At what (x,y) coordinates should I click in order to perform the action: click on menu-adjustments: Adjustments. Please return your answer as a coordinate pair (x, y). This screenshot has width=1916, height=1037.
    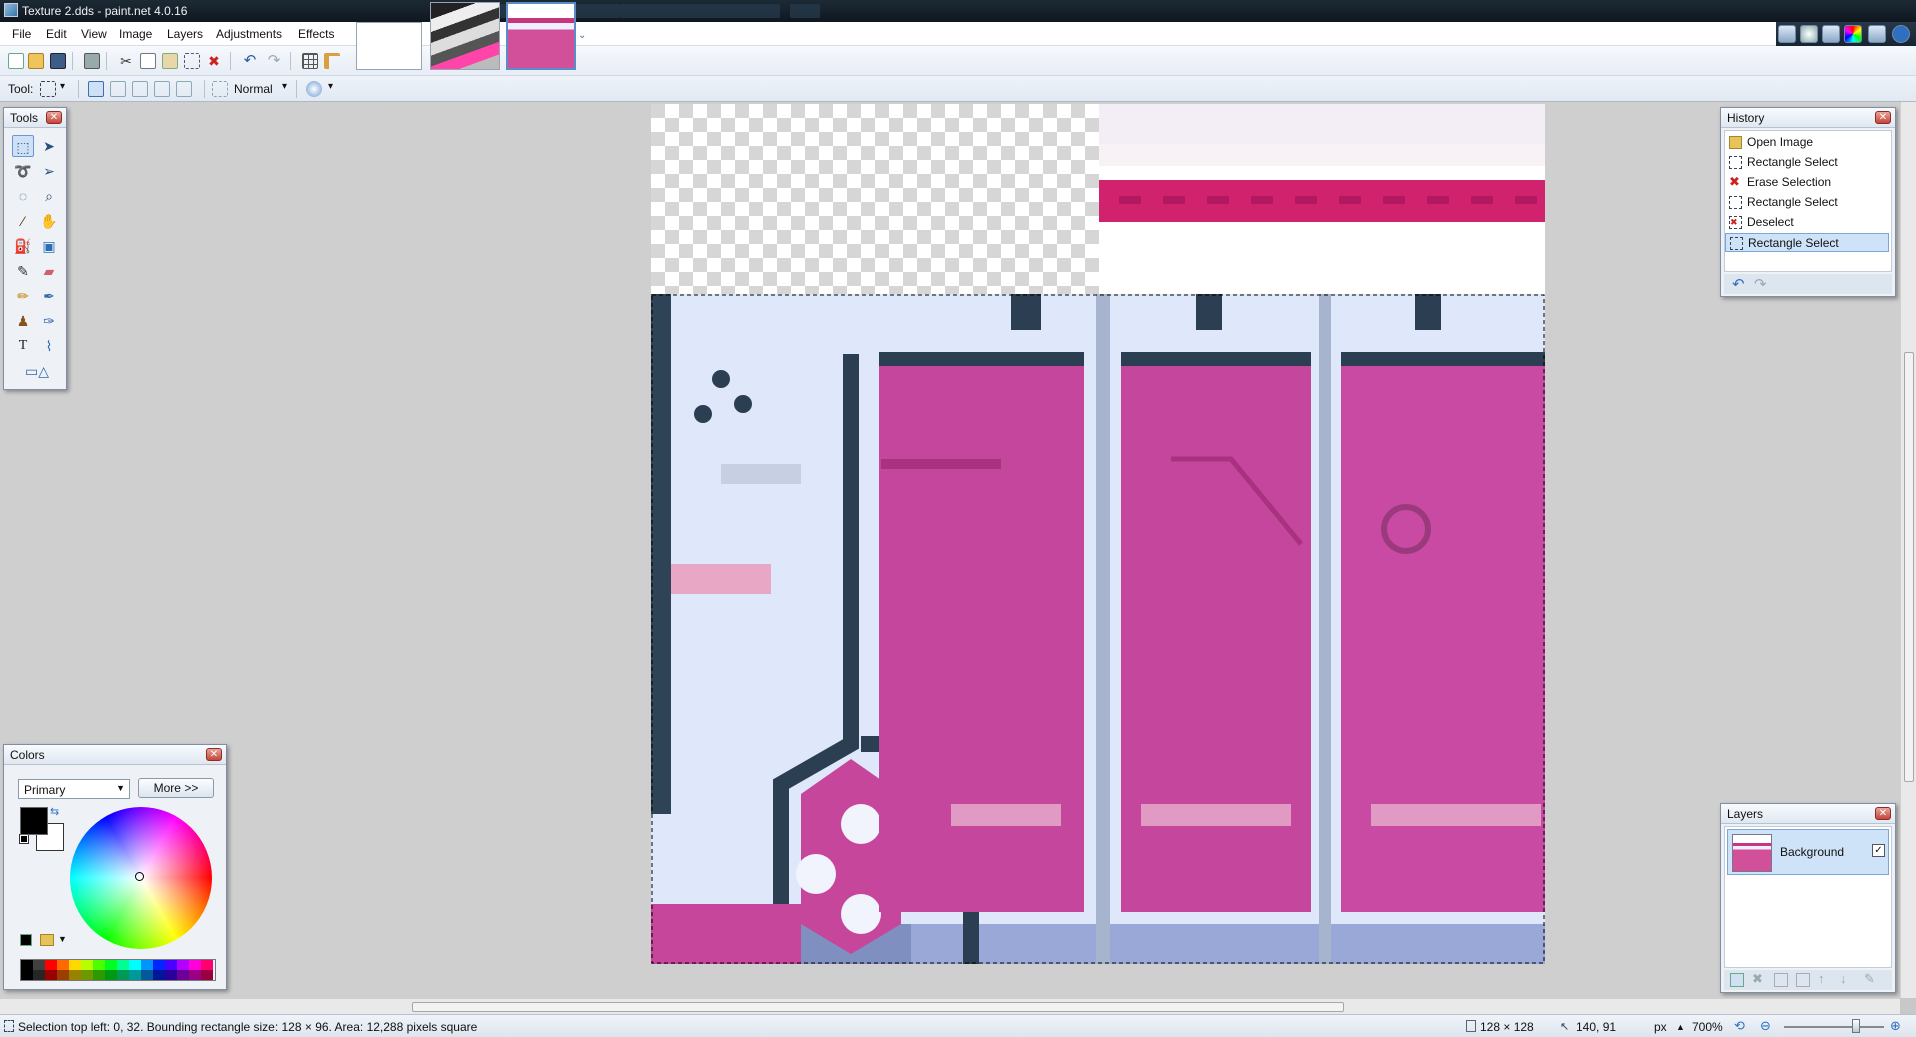
    Looking at the image, I should click on (249, 34).